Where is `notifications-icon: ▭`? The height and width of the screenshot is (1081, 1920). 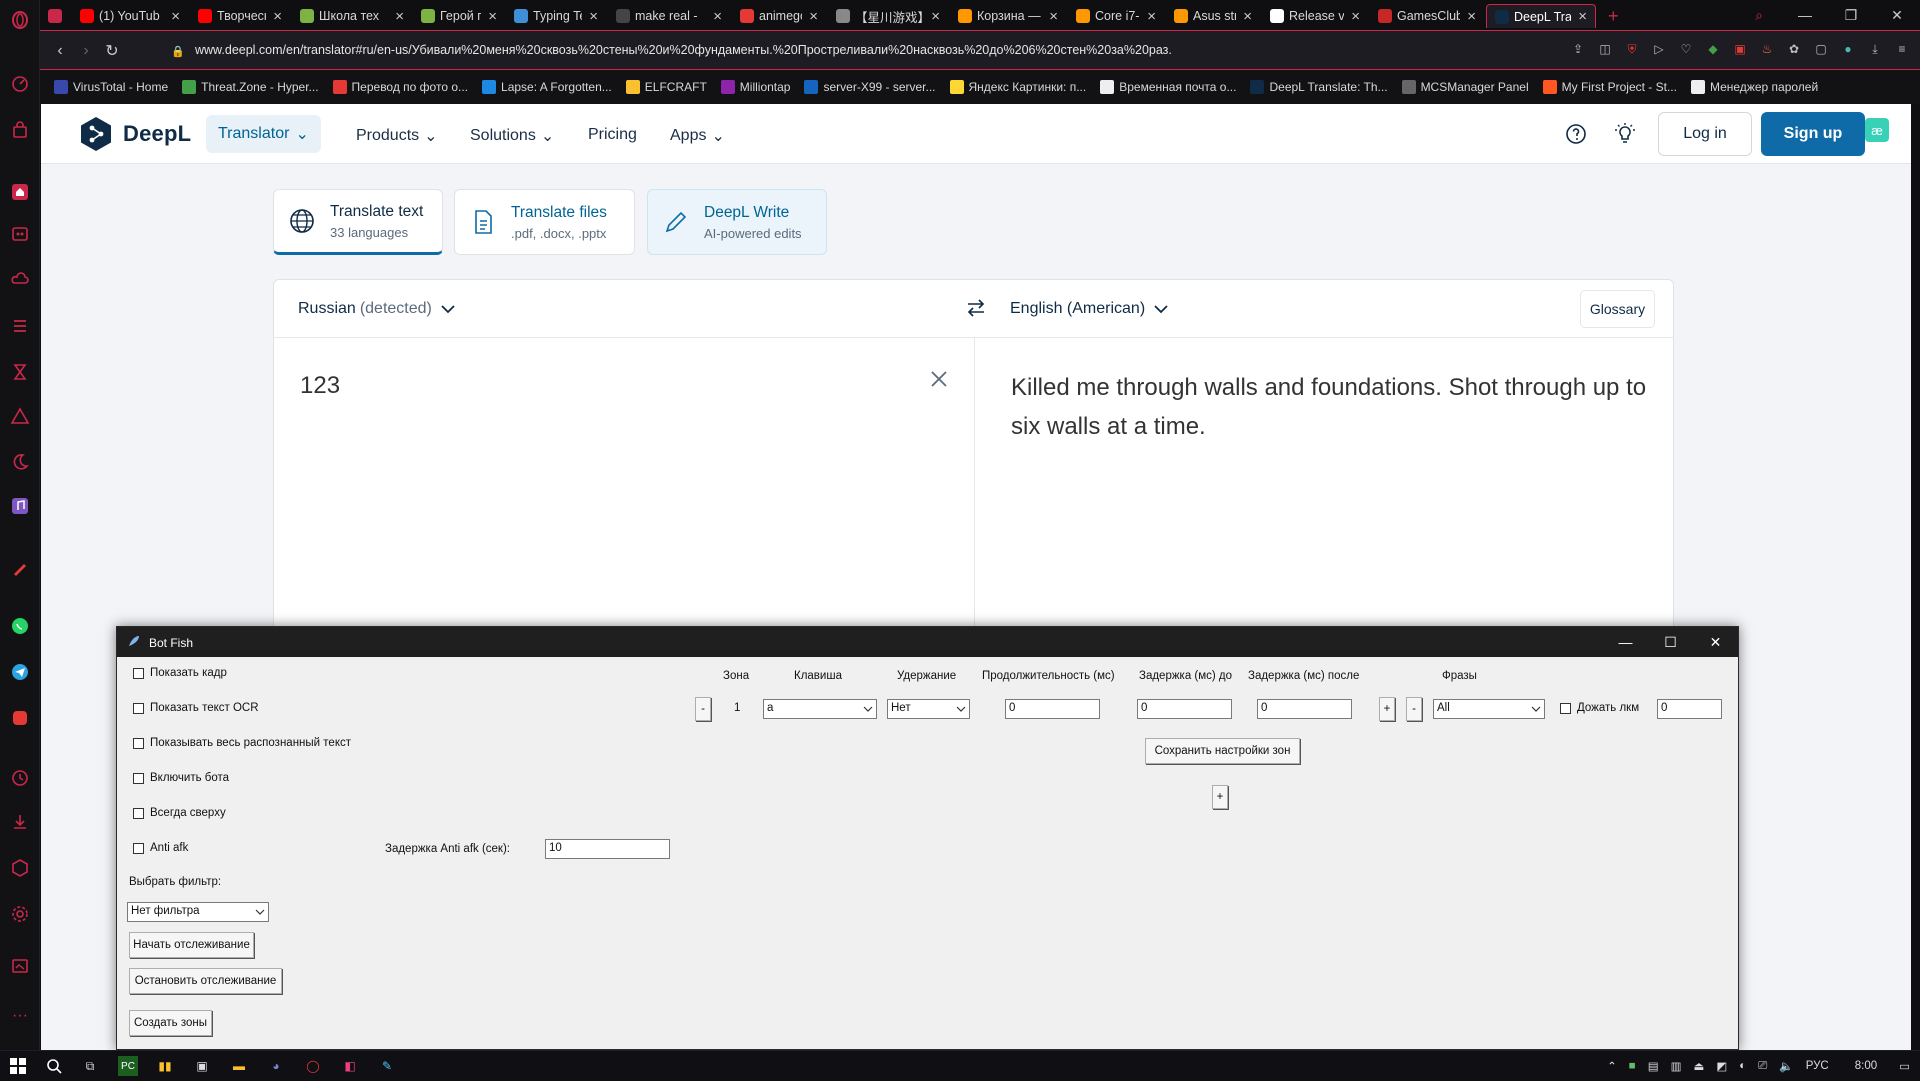 notifications-icon: ▭ is located at coordinates (1904, 1066).